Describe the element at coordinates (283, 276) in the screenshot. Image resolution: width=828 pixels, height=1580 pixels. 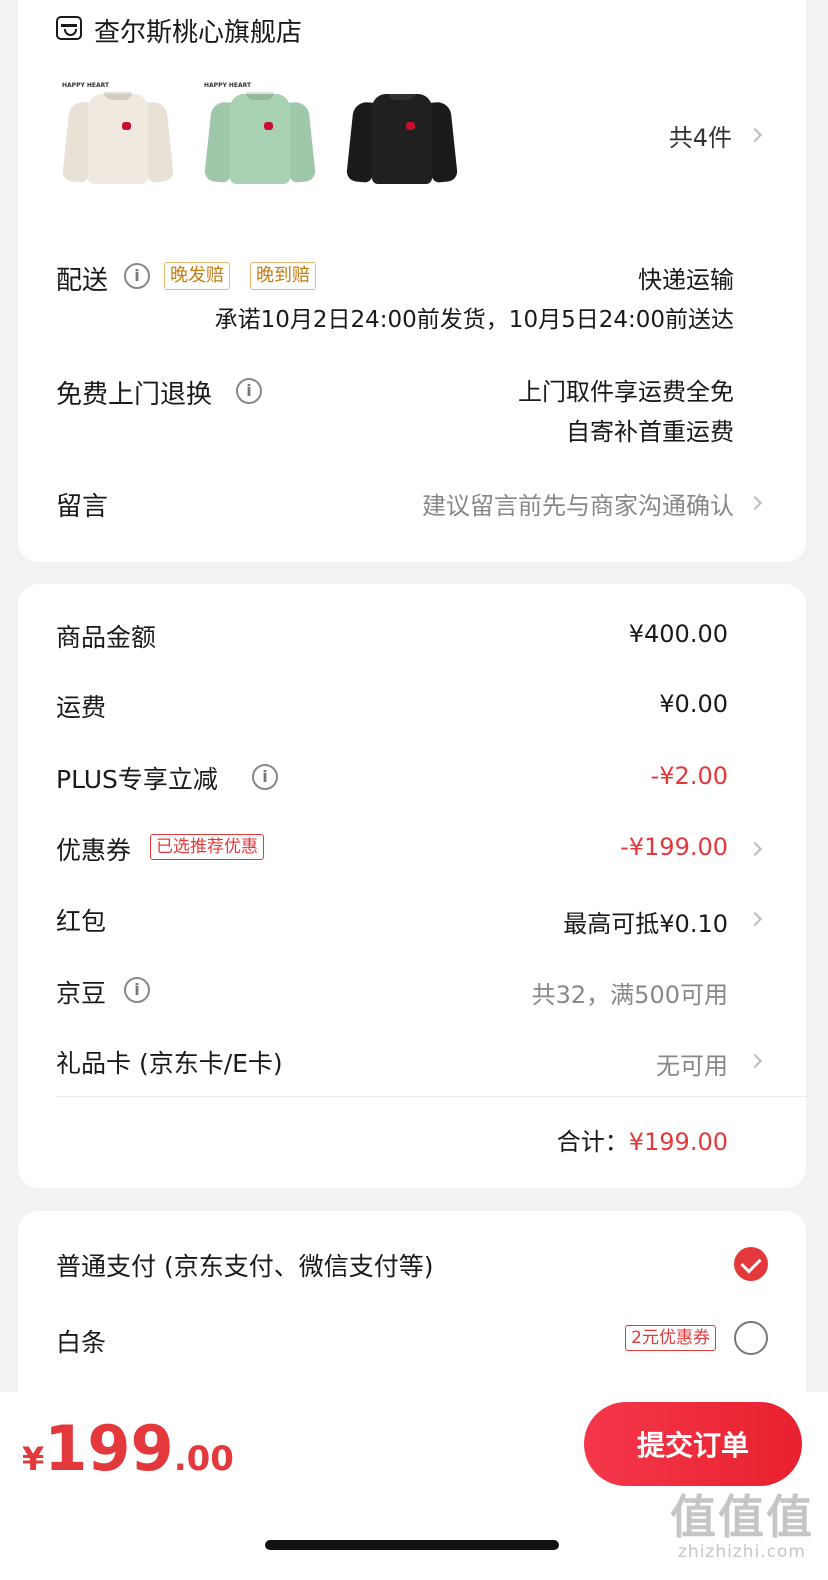
I see `late-arrival-compensation-tag: 晚到赔` at that location.